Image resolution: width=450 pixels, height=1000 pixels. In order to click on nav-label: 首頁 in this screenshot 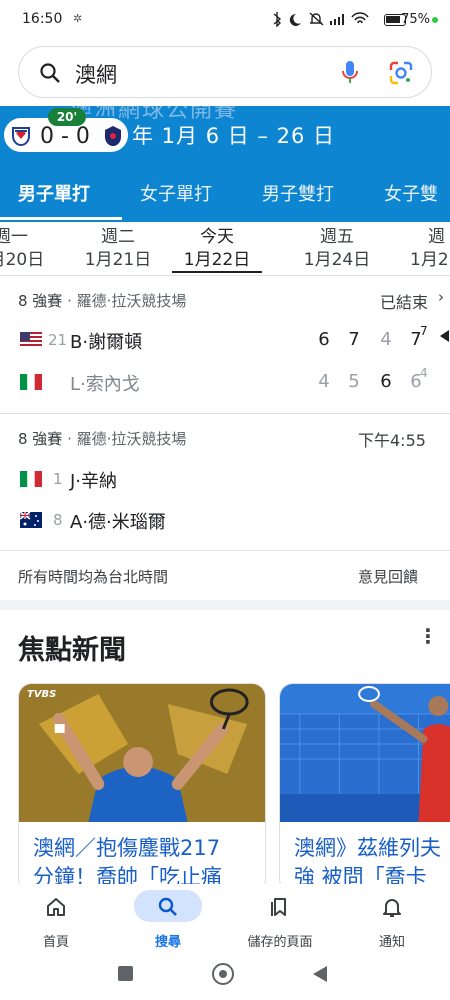, I will do `click(55, 942)`.